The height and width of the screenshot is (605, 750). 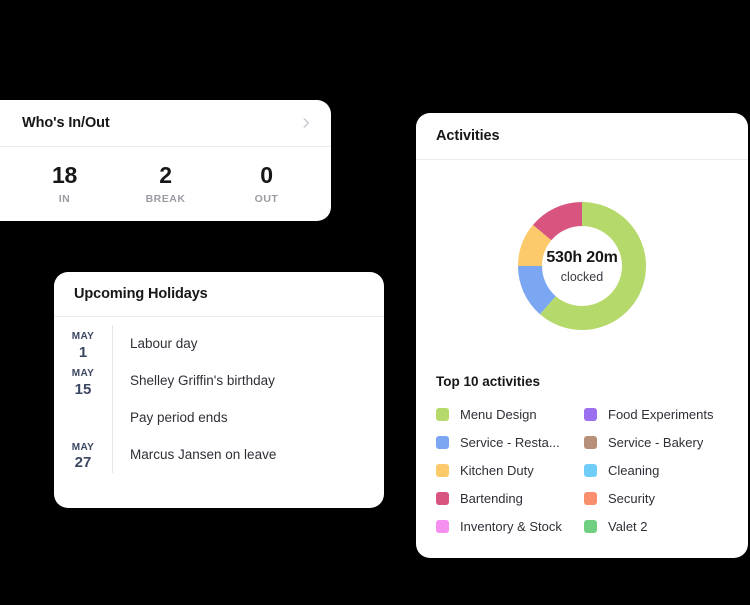 I want to click on list-item: MAY 1 Labour day, so click(x=219, y=344).